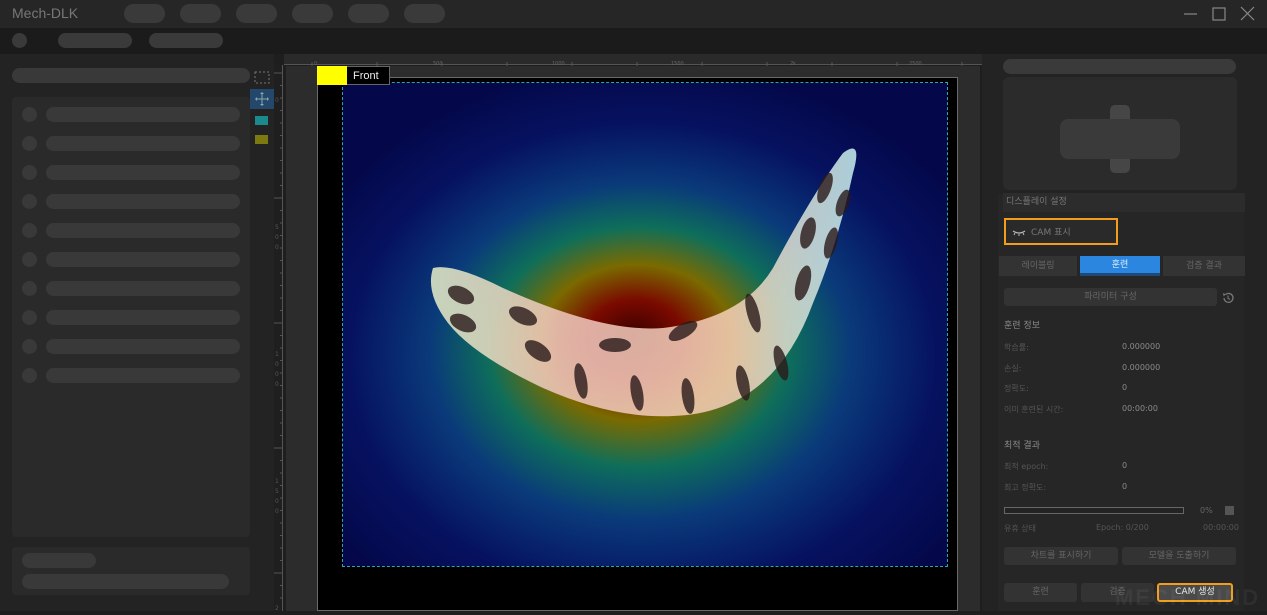 The image size is (1267, 615). I want to click on move-tool, so click(262, 99).